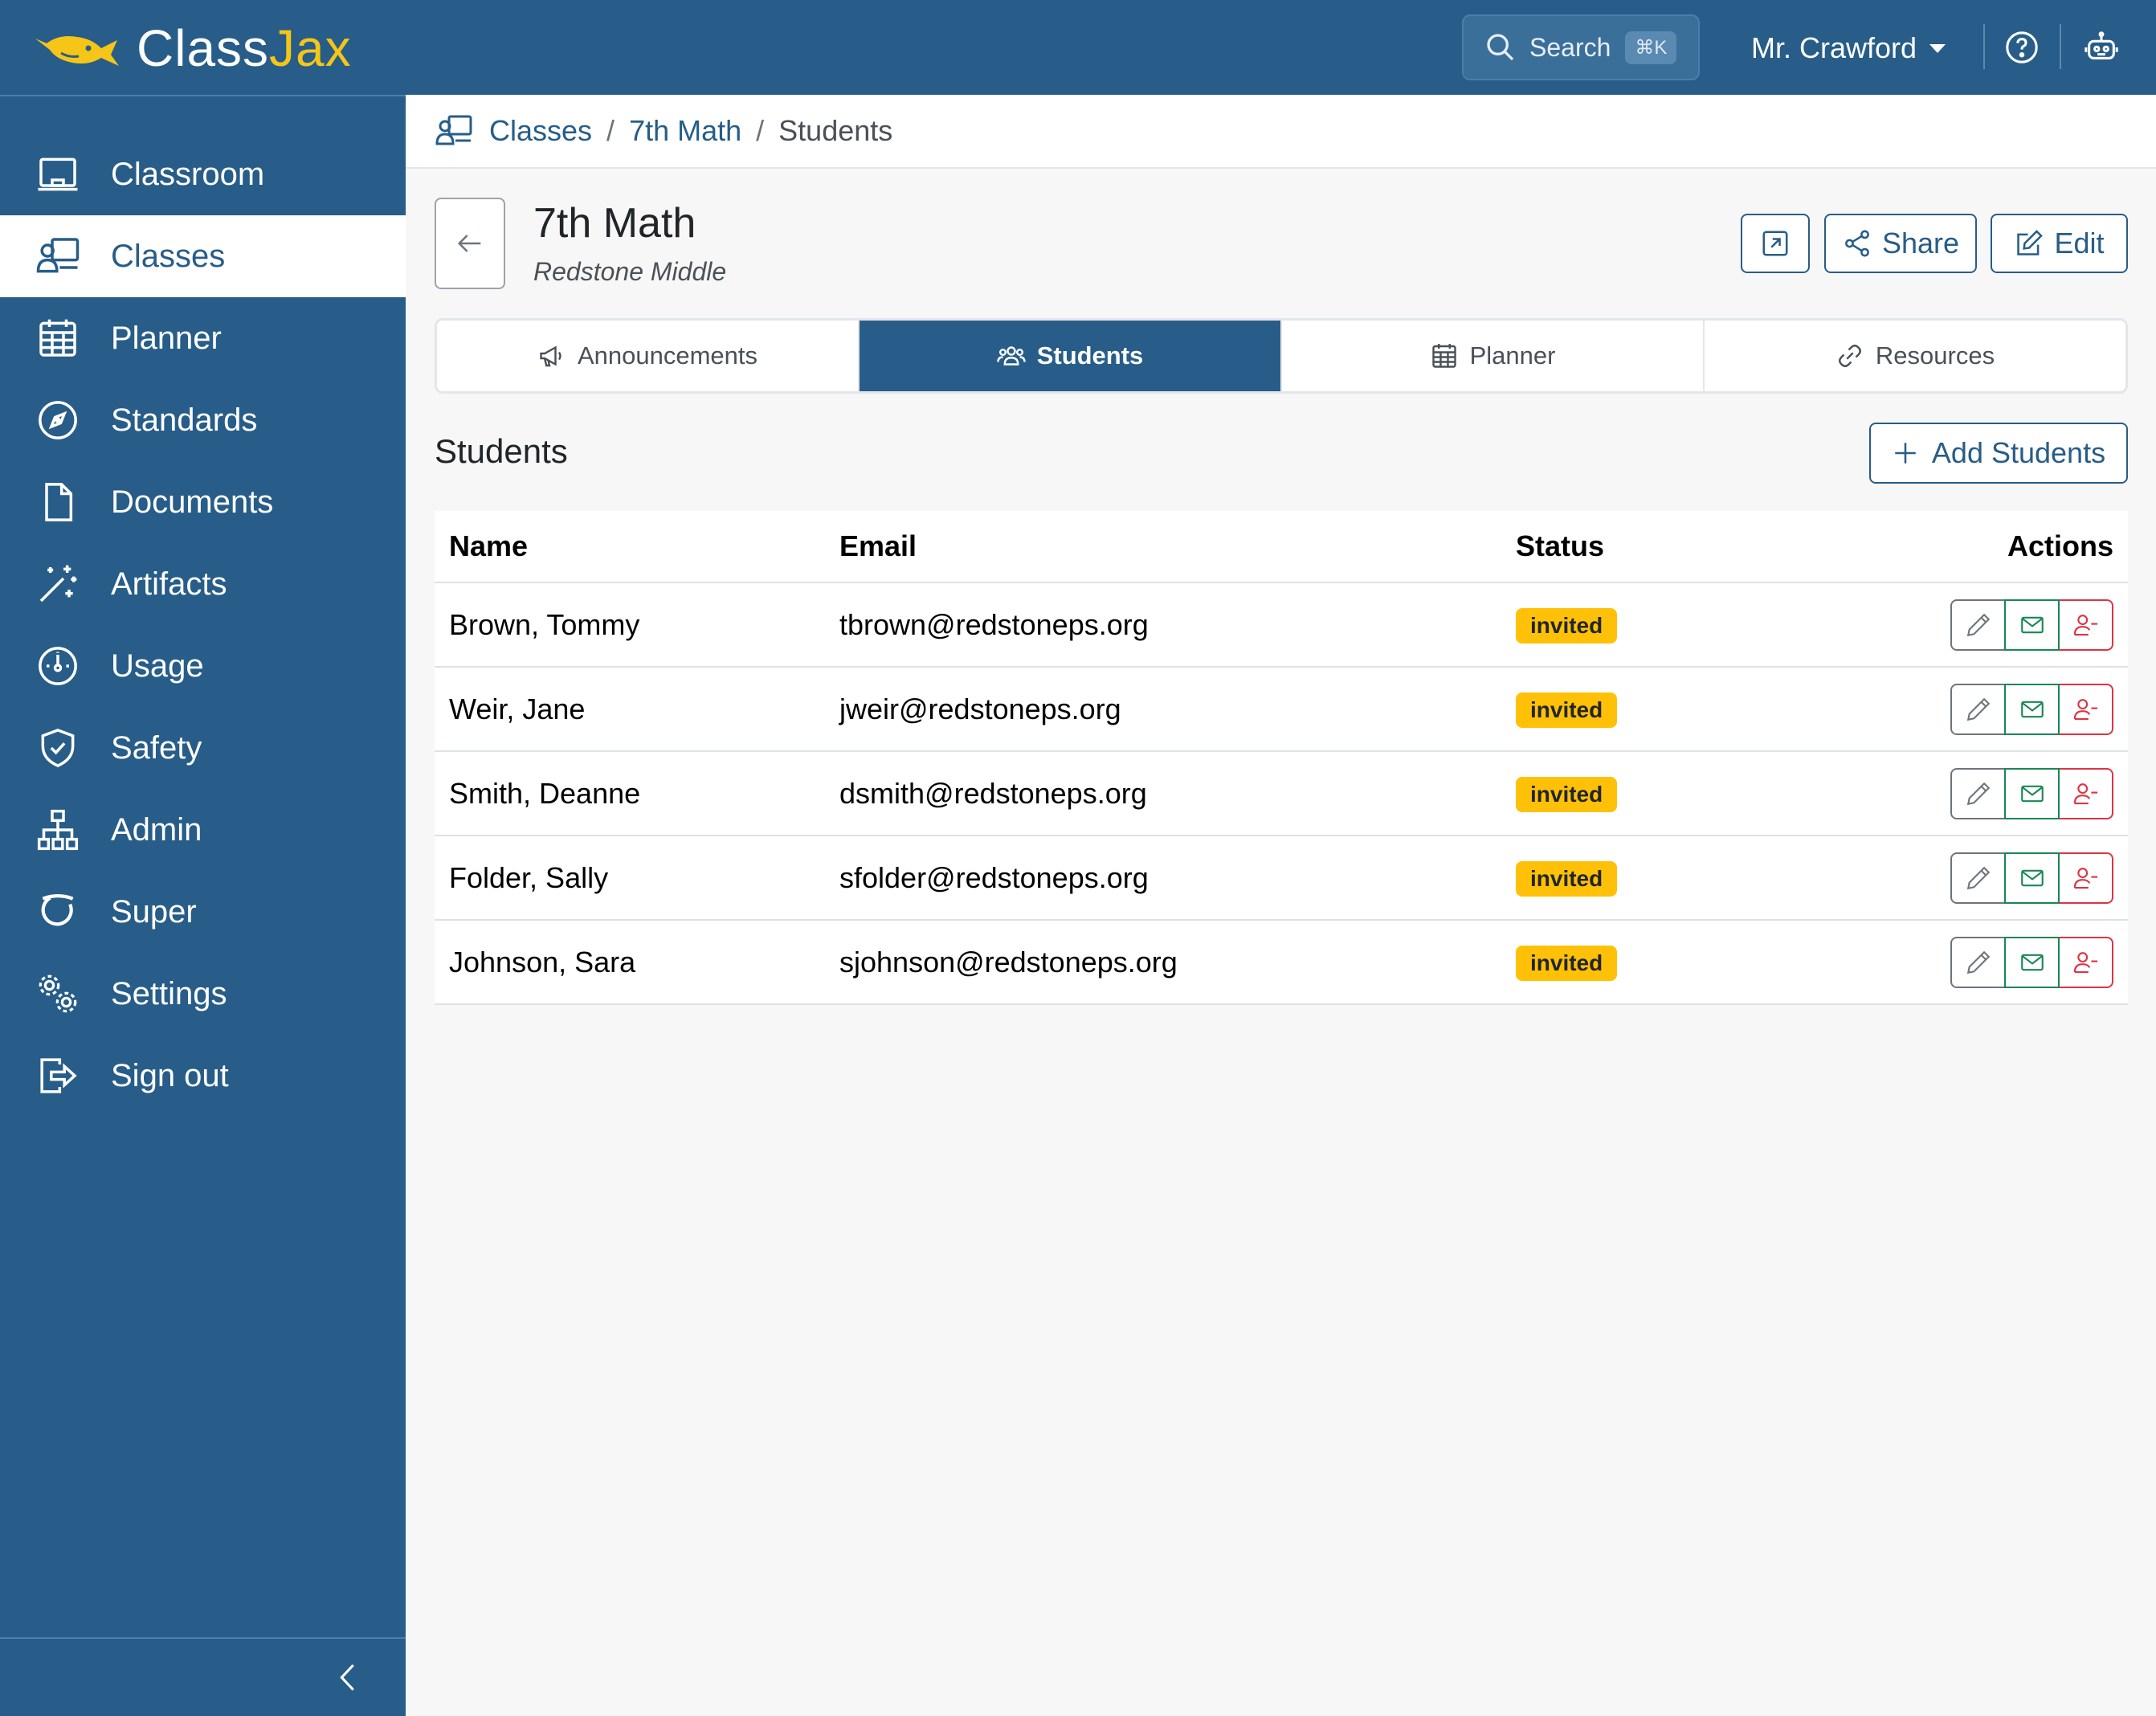 The width and height of the screenshot is (2156, 1716). What do you see at coordinates (156, 829) in the screenshot?
I see `sidebar-item-label: Admin` at bounding box center [156, 829].